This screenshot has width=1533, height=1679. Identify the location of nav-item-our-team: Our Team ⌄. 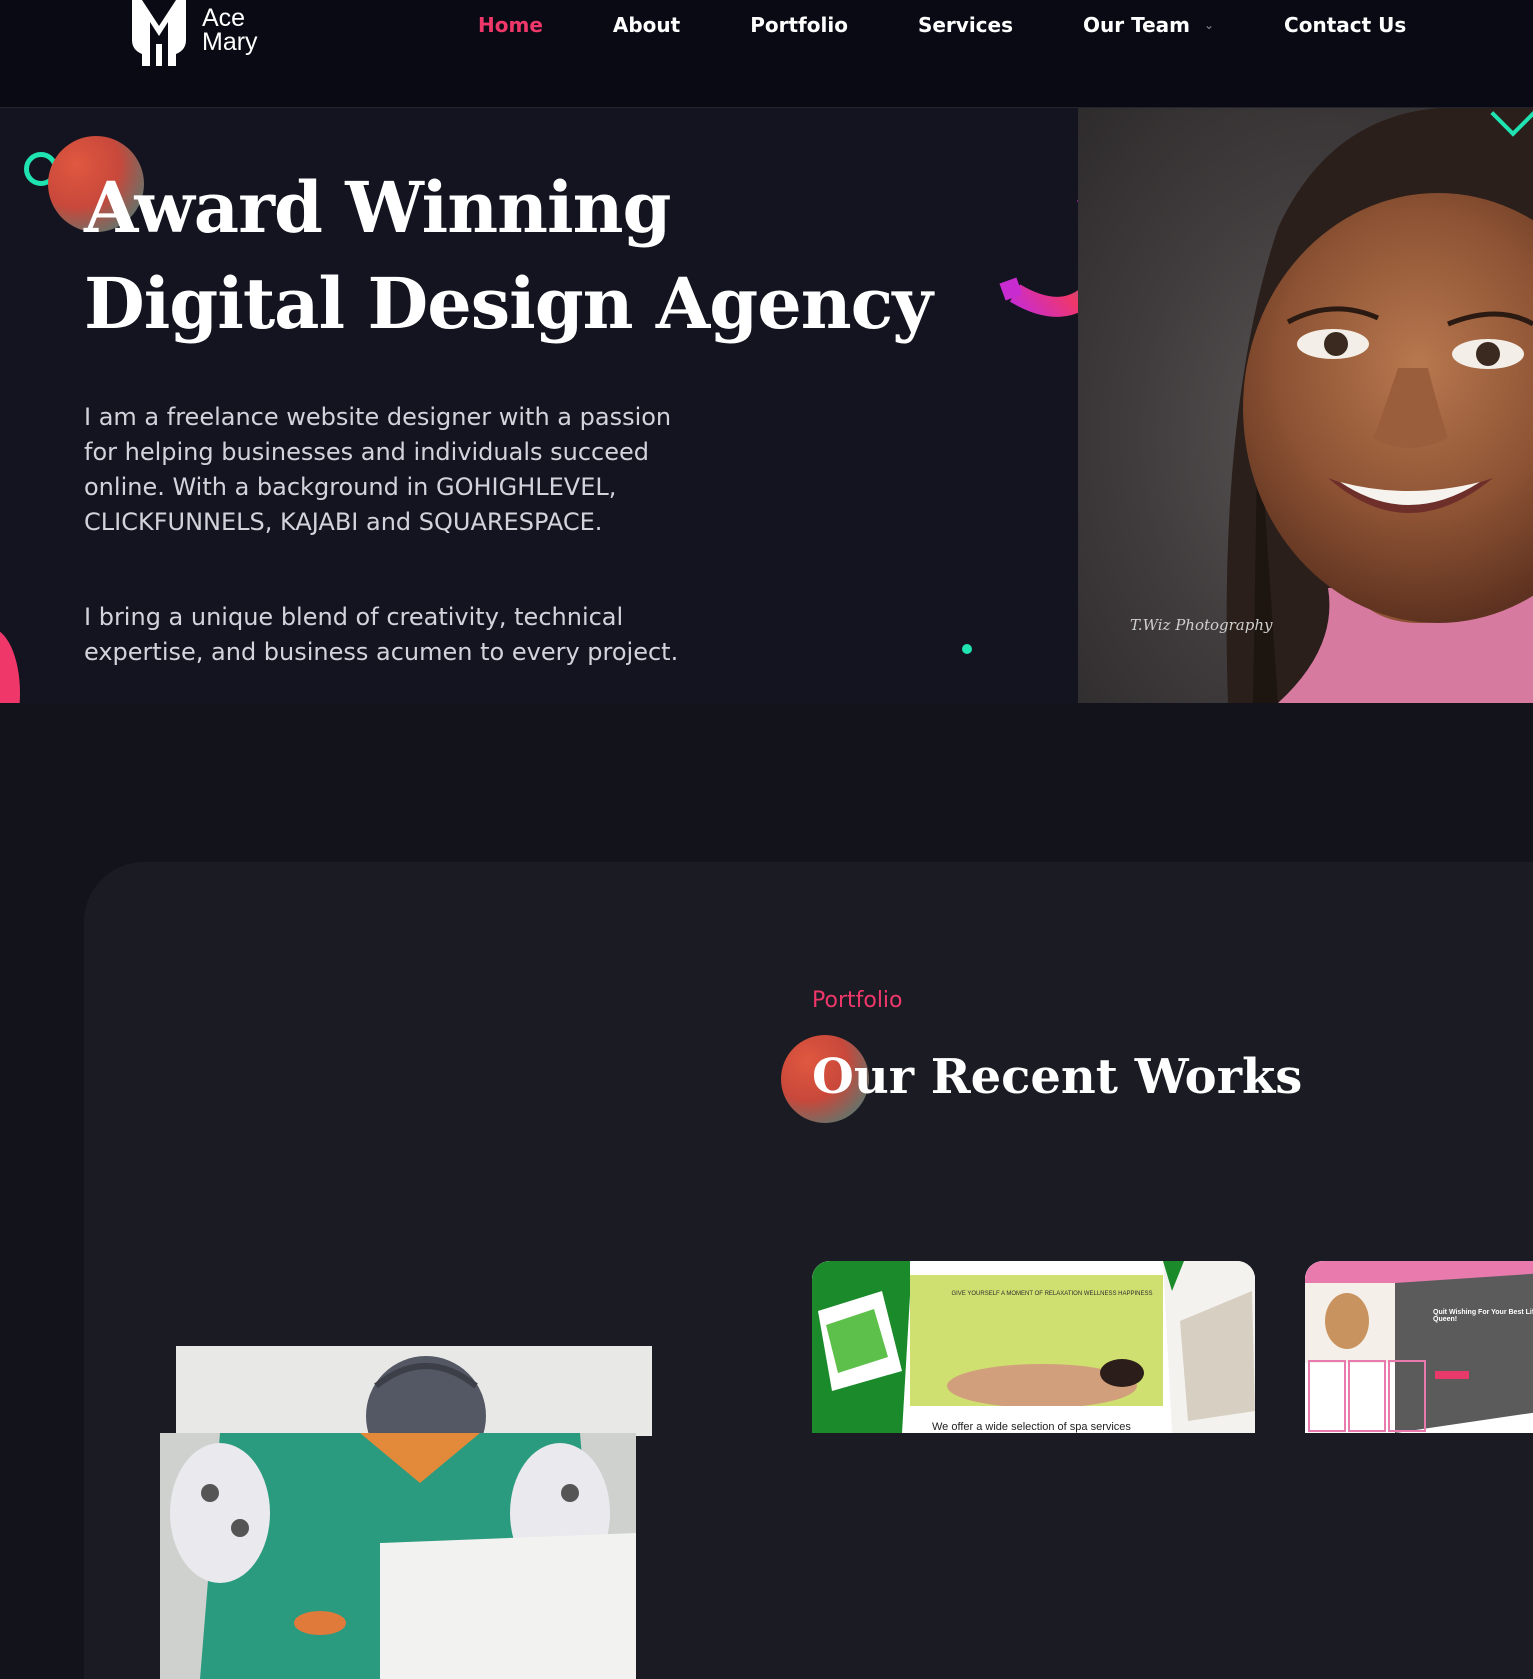
(1148, 25).